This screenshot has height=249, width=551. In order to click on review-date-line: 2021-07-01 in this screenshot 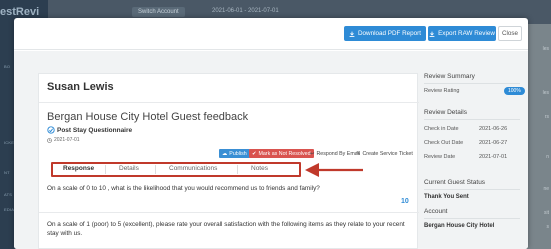, I will do `click(63, 140)`.